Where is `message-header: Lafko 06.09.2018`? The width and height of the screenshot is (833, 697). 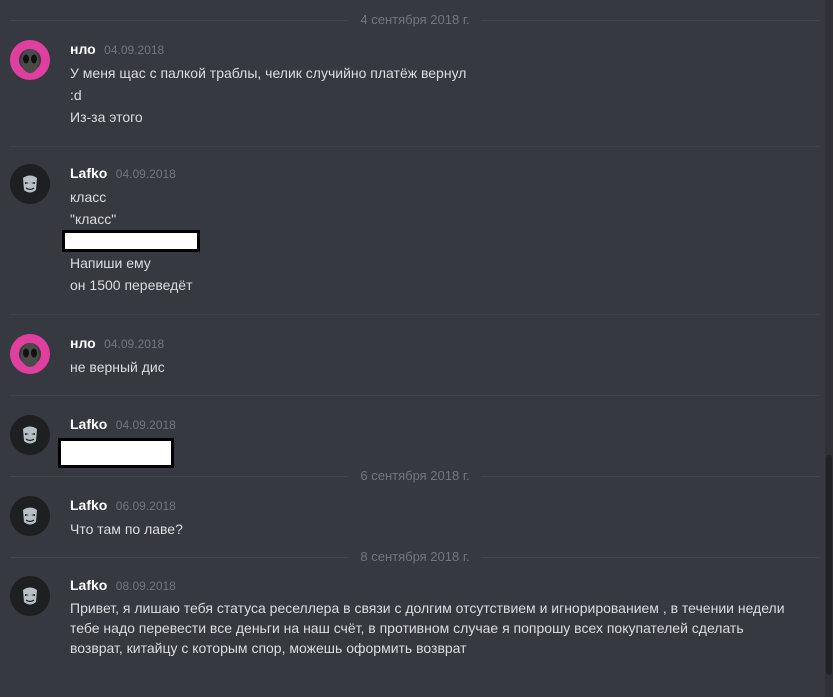 message-header: Lafko 06.09.2018 is located at coordinates (123, 505).